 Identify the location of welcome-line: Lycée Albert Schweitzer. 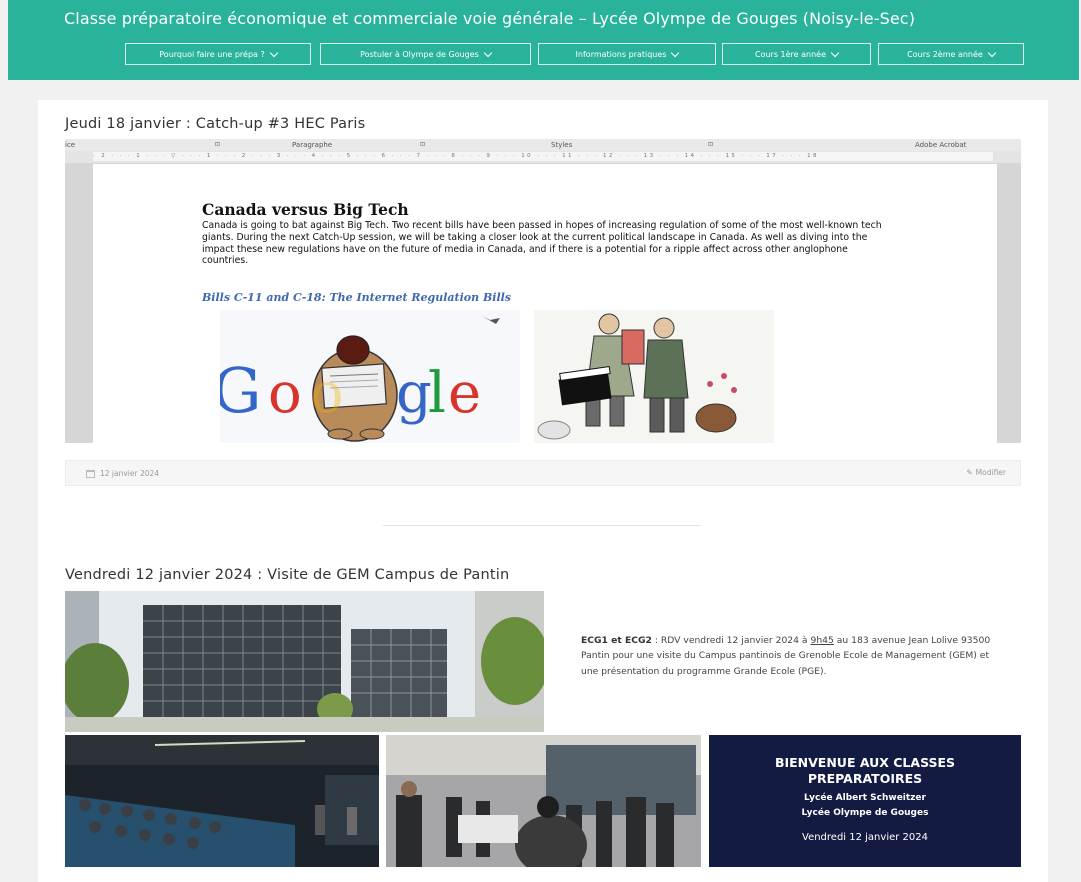
(865, 798).